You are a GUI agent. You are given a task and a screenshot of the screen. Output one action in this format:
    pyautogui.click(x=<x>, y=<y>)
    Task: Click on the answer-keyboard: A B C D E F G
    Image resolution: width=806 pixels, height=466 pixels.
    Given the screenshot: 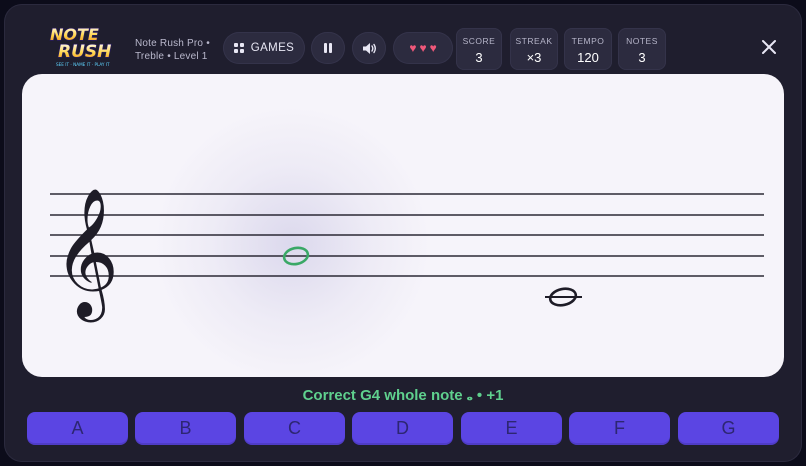 What is the action you would take?
    pyautogui.click(x=403, y=428)
    